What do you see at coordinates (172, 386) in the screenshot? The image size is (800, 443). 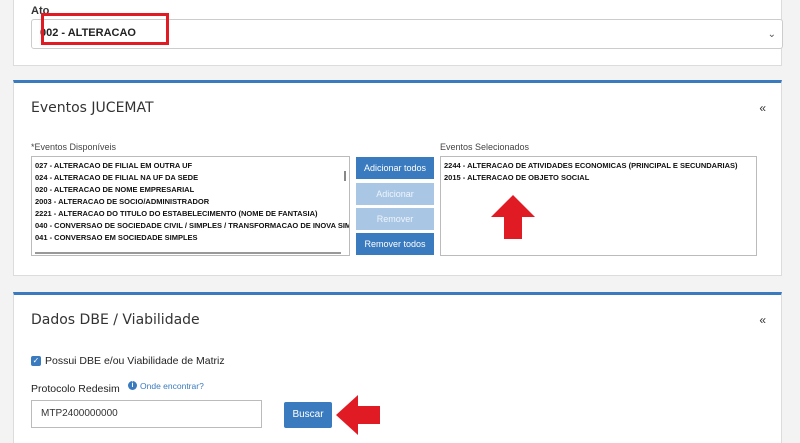 I see `info-link: Onde encontrar?` at bounding box center [172, 386].